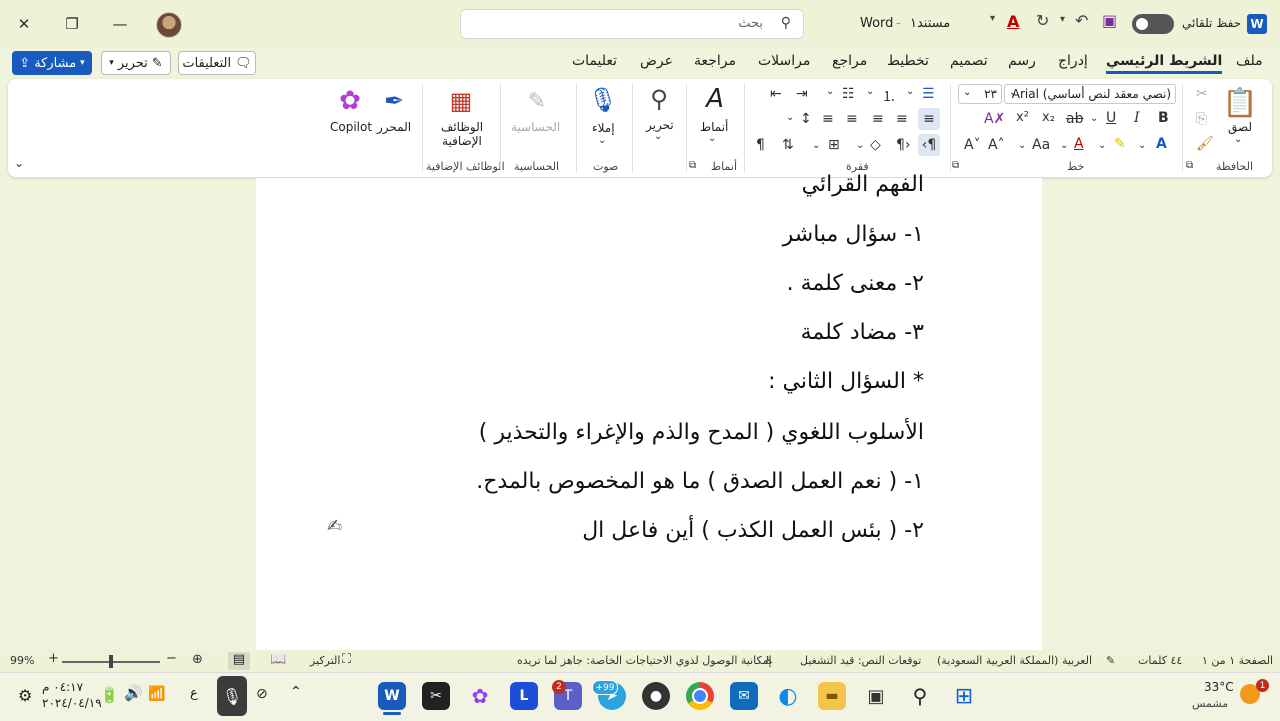 The image size is (1280, 721). Describe the element at coordinates (846, 381) in the screenshot. I see `doc-line: * السؤال الثاني :` at that location.